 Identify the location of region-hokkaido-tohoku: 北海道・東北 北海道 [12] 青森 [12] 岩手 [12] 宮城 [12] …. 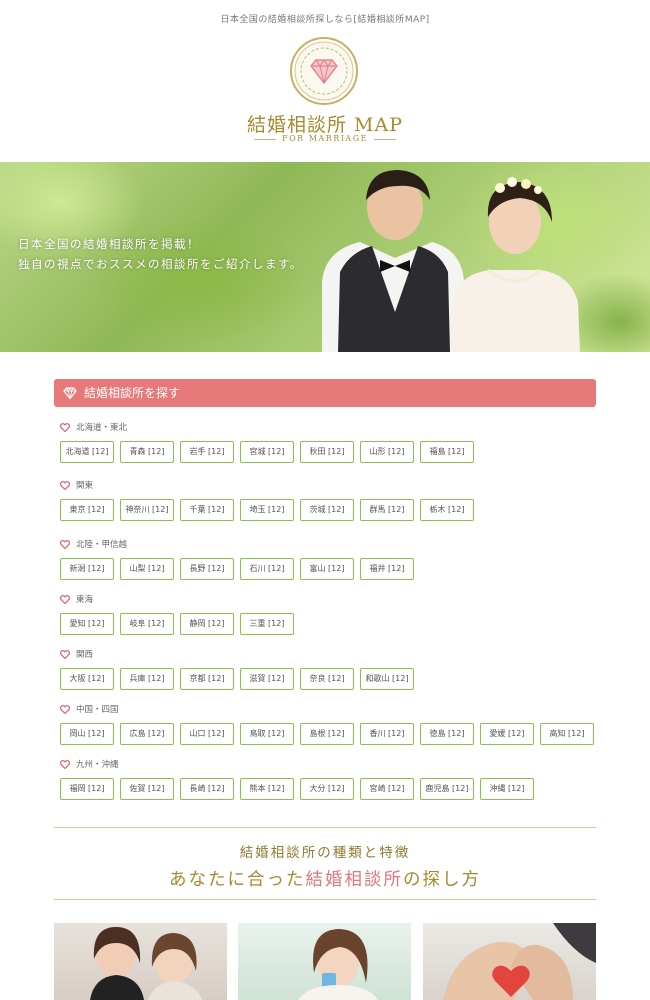
(330, 442).